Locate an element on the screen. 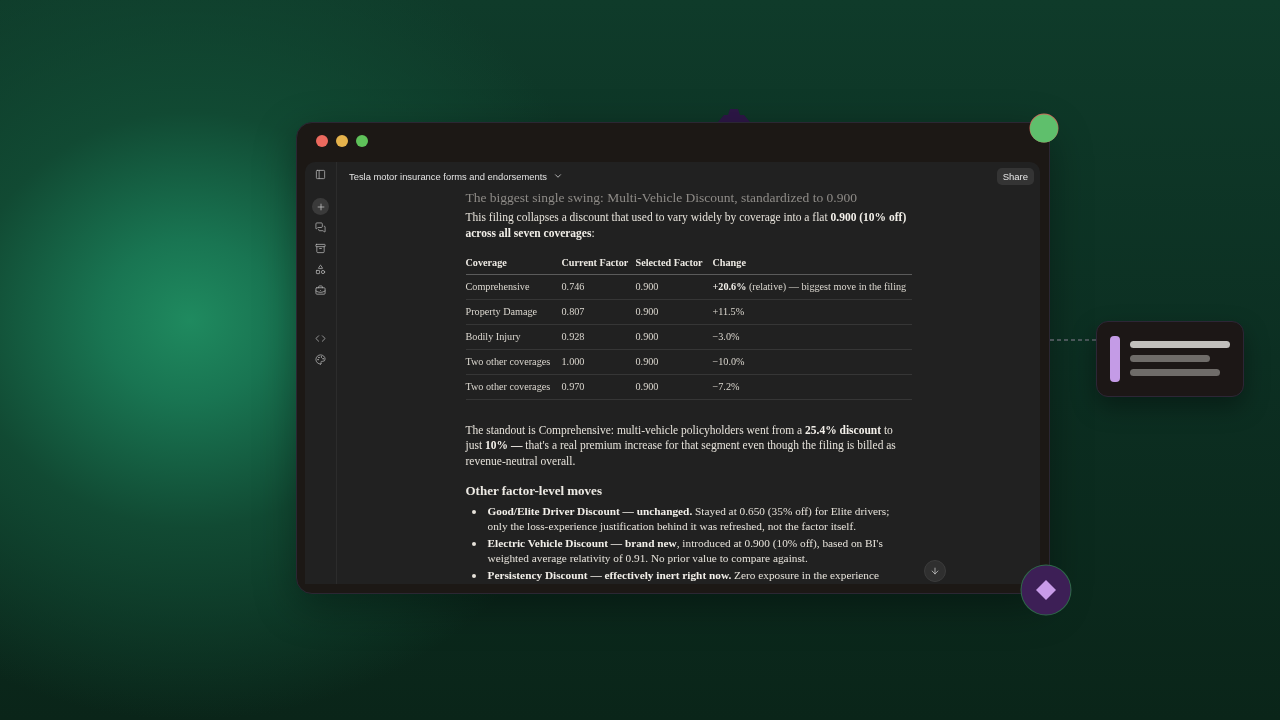 This screenshot has width=1280, height=720. scroll-down-button is located at coordinates (935, 571).